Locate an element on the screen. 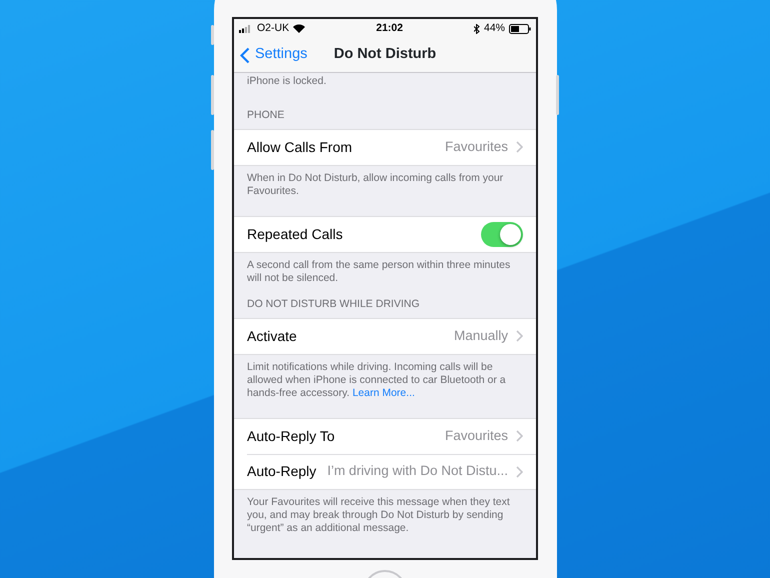  row-label: Auto-Reply is located at coordinates (281, 471).